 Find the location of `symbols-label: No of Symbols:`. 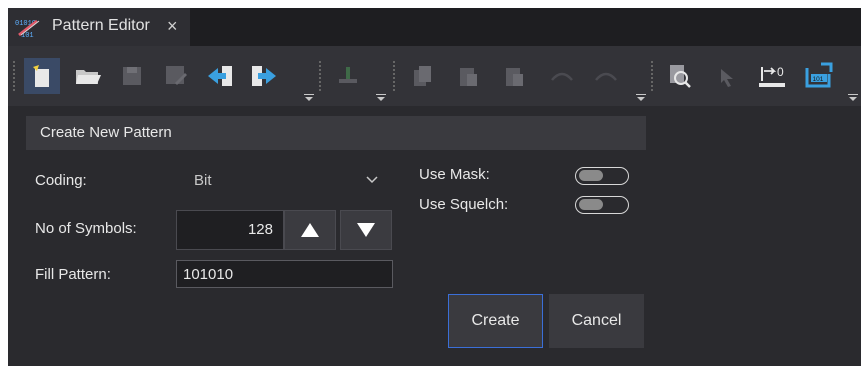

symbols-label: No of Symbols: is located at coordinates (86, 228).